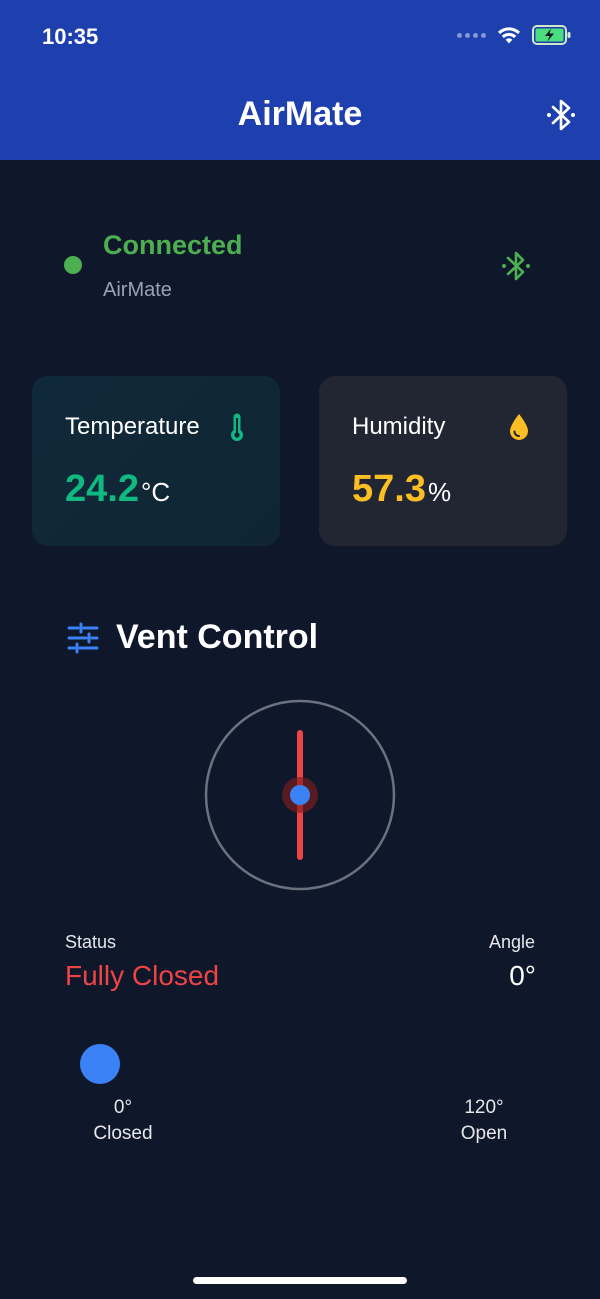 Image resolution: width=600 pixels, height=1299 pixels. I want to click on temperature-value: 24.2°C, so click(117, 489).